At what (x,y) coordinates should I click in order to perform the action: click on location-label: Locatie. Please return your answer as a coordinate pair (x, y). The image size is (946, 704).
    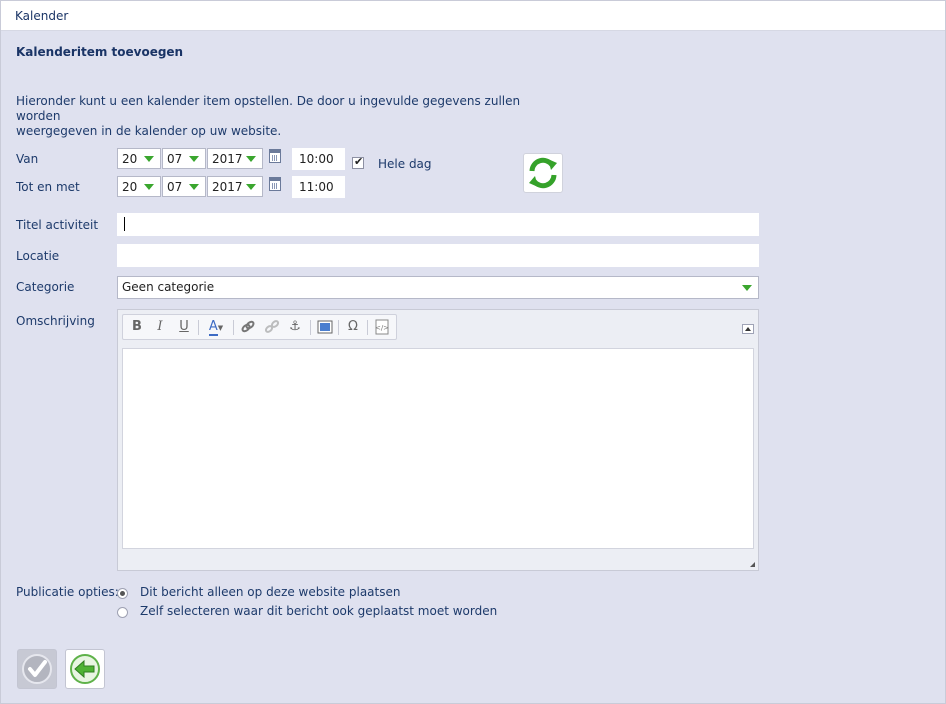
    Looking at the image, I should click on (38, 256).